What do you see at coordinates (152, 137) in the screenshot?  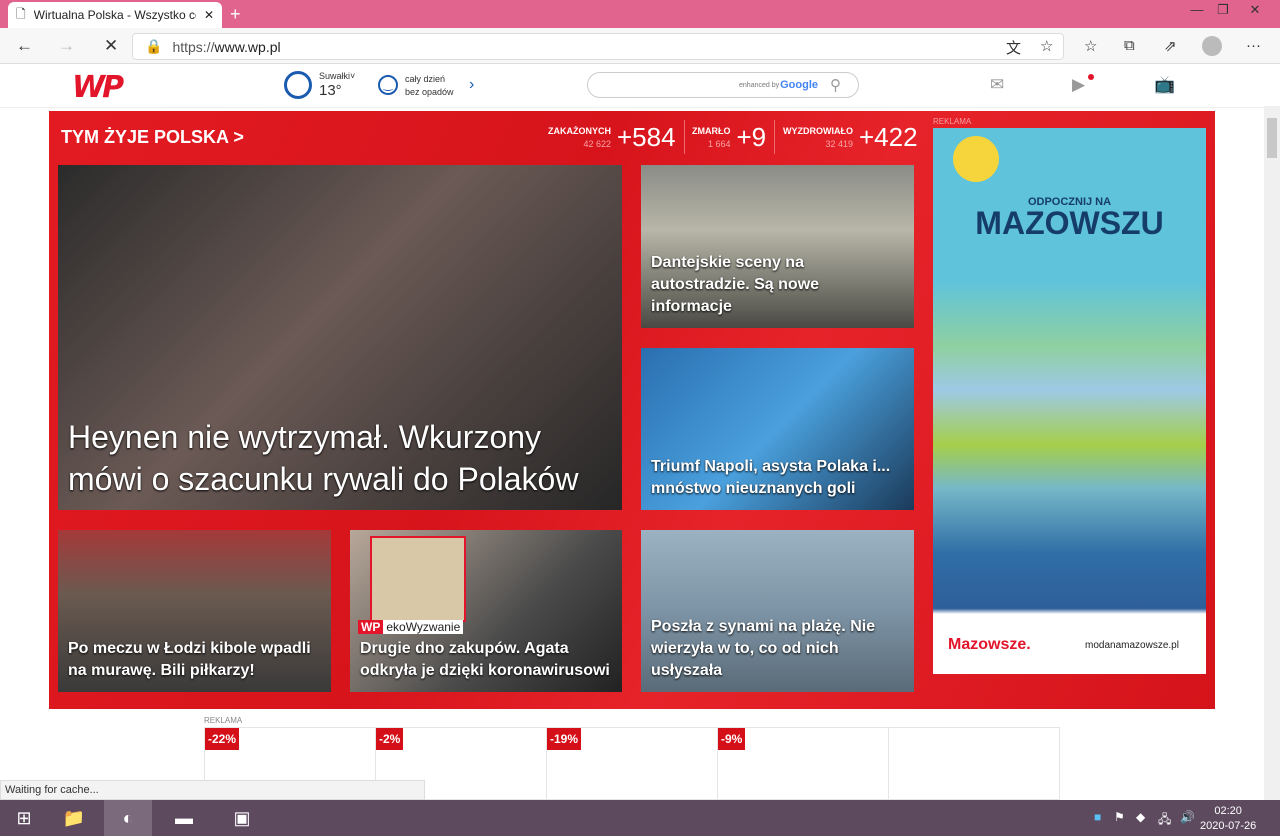 I see `section-title: TYM ŻYJE POLSKA >` at bounding box center [152, 137].